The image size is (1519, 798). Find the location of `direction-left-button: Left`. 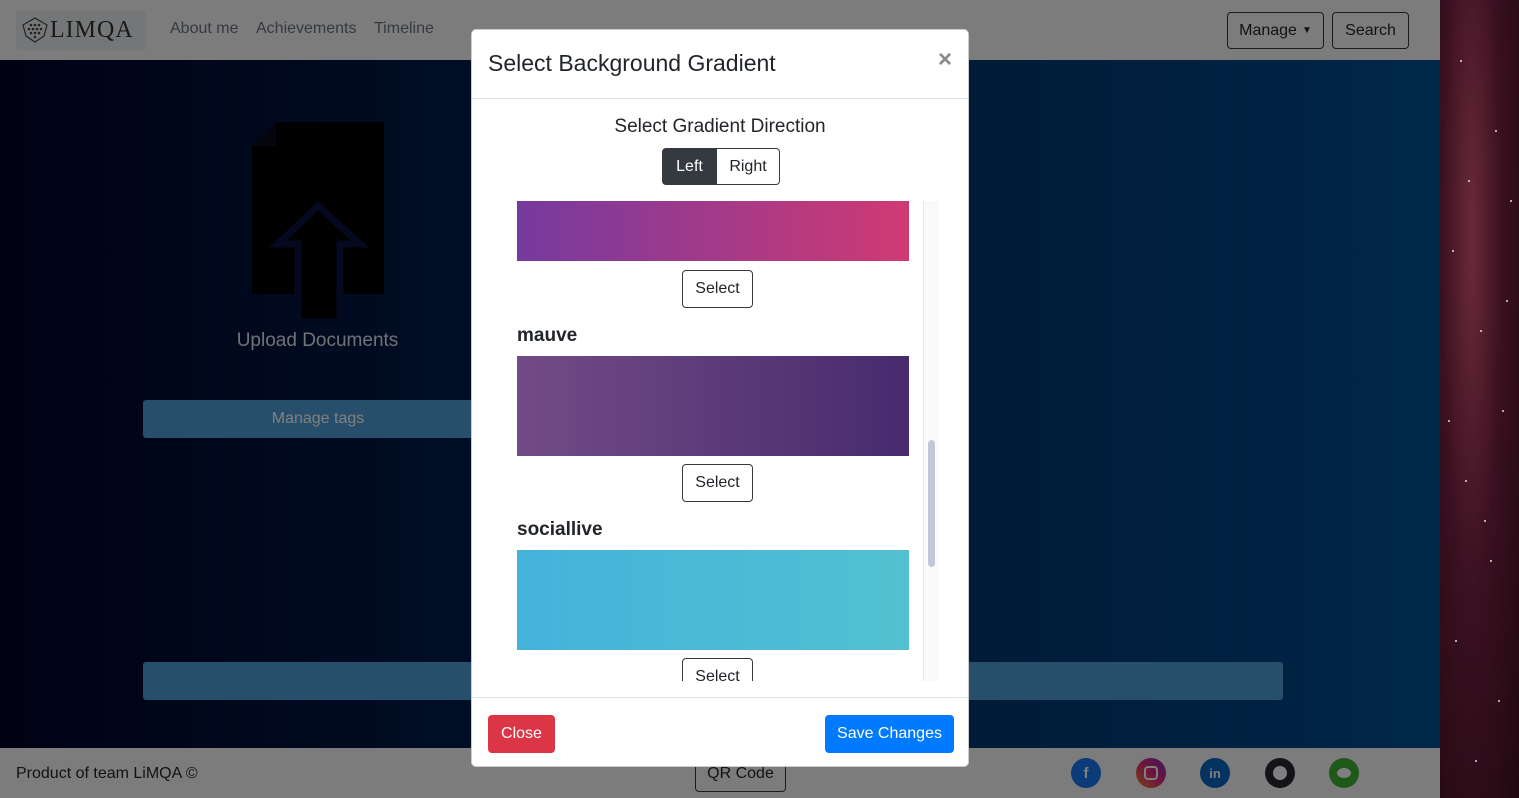

direction-left-button: Left is located at coordinates (689, 166).